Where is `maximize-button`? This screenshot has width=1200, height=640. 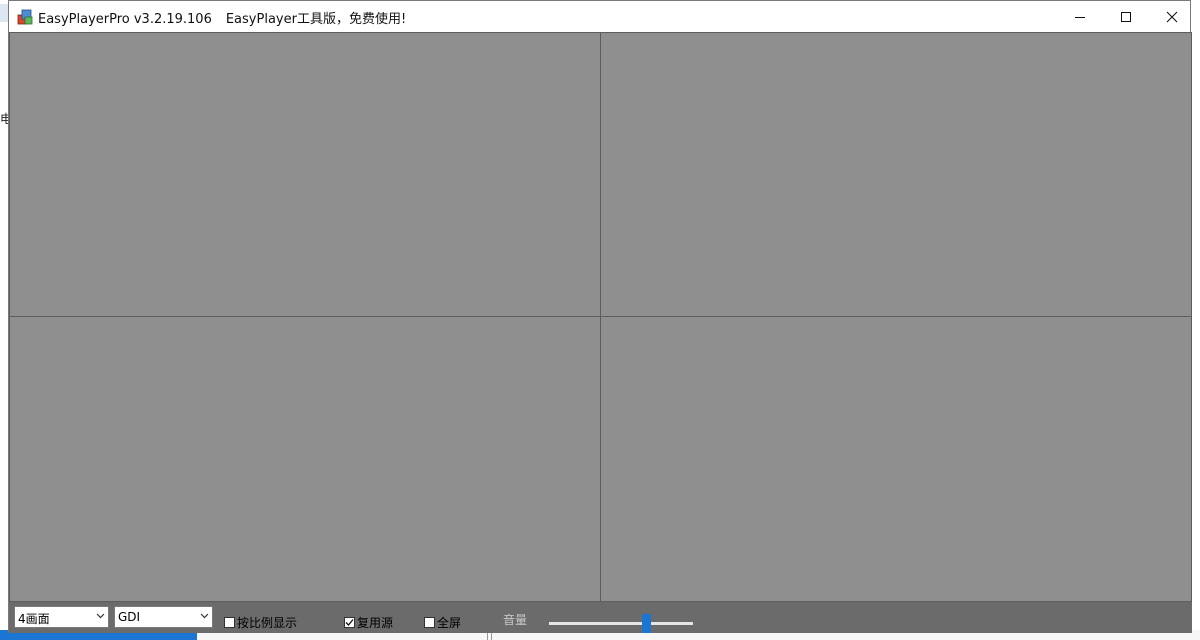
maximize-button is located at coordinates (1126, 16).